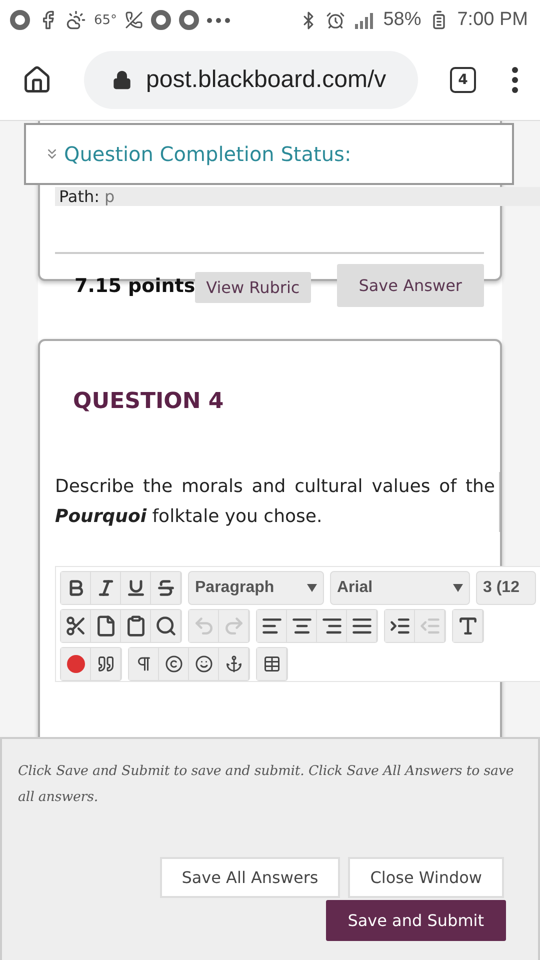  I want to click on cut-button, so click(76, 626).